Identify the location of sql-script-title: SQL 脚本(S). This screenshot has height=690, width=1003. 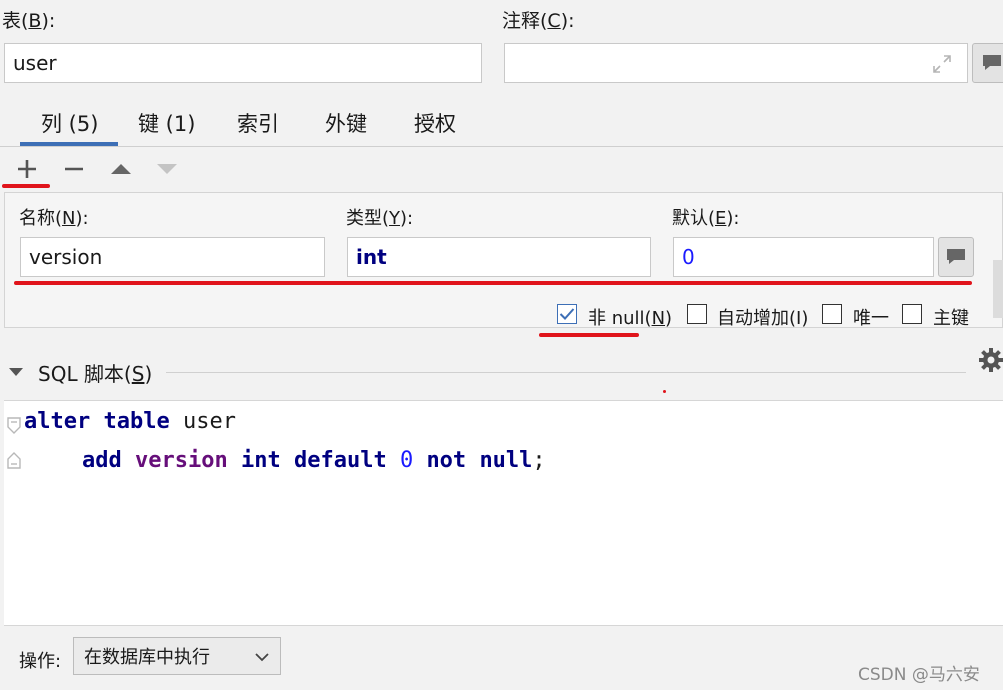
(95, 374).